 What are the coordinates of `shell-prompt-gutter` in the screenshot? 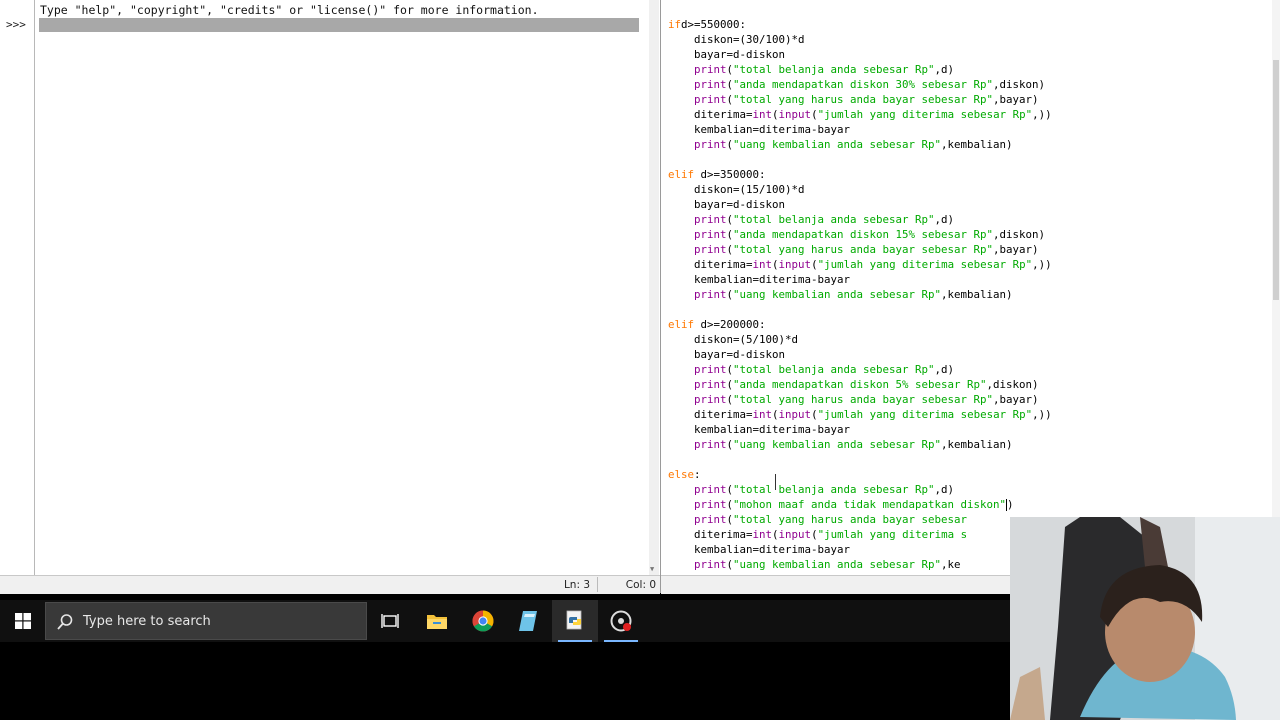 It's located at (17, 287).